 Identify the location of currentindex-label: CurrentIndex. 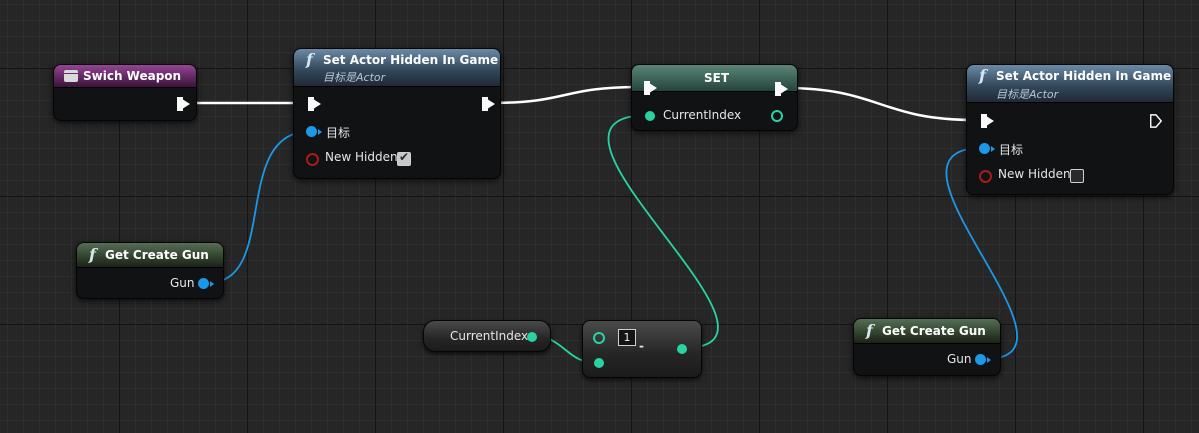
(702, 115).